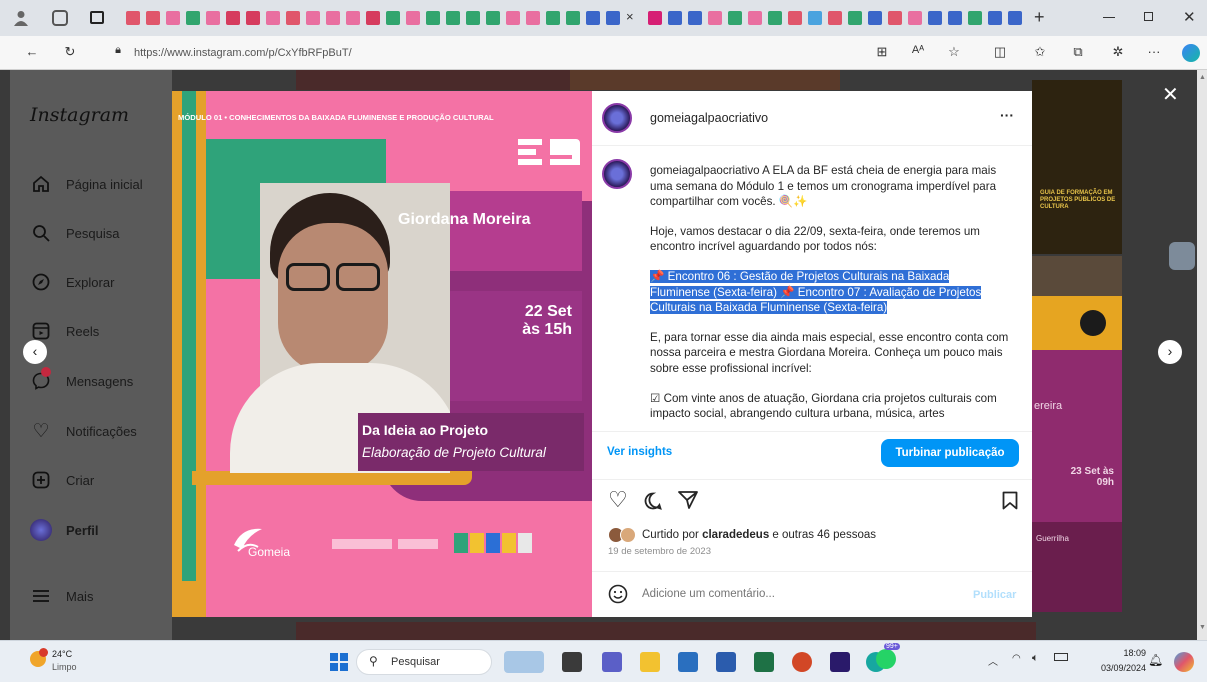  Describe the element at coordinates (612, 662) in the screenshot. I see `teams-icon` at that location.